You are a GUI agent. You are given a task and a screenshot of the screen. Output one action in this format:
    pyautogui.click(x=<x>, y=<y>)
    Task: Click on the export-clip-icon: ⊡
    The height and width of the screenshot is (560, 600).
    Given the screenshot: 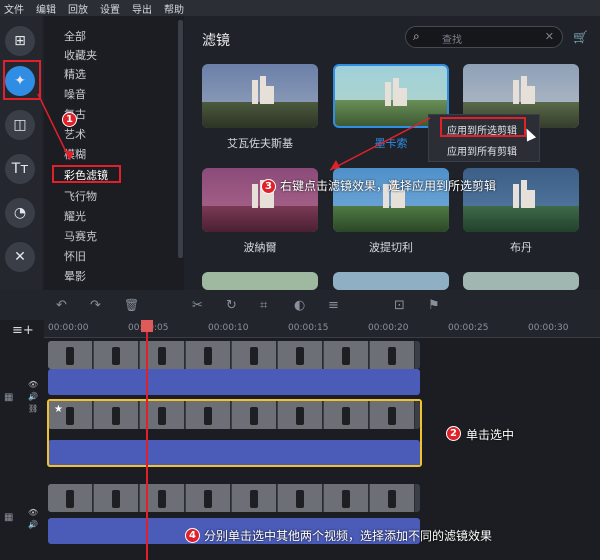 What is the action you would take?
    pyautogui.click(x=399, y=305)
    